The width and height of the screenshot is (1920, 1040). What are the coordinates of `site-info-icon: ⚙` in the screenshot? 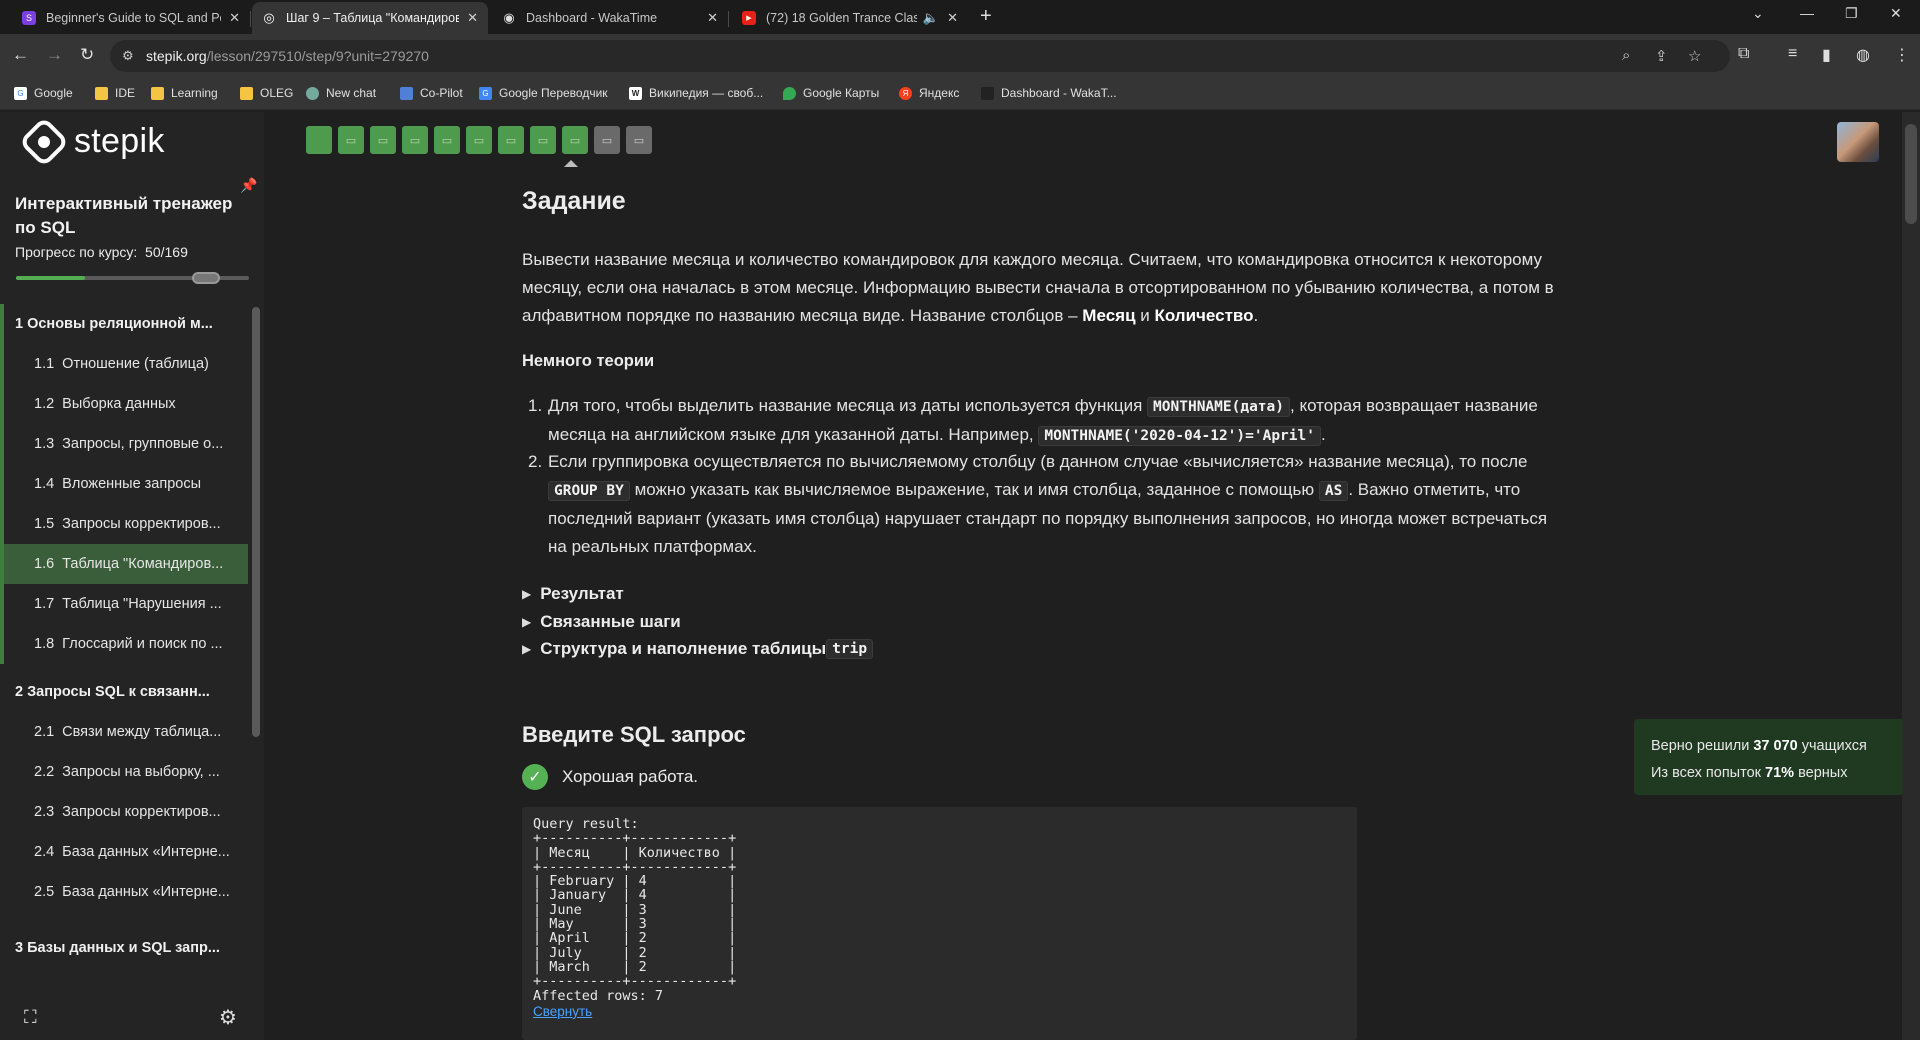 It's located at (128, 56).